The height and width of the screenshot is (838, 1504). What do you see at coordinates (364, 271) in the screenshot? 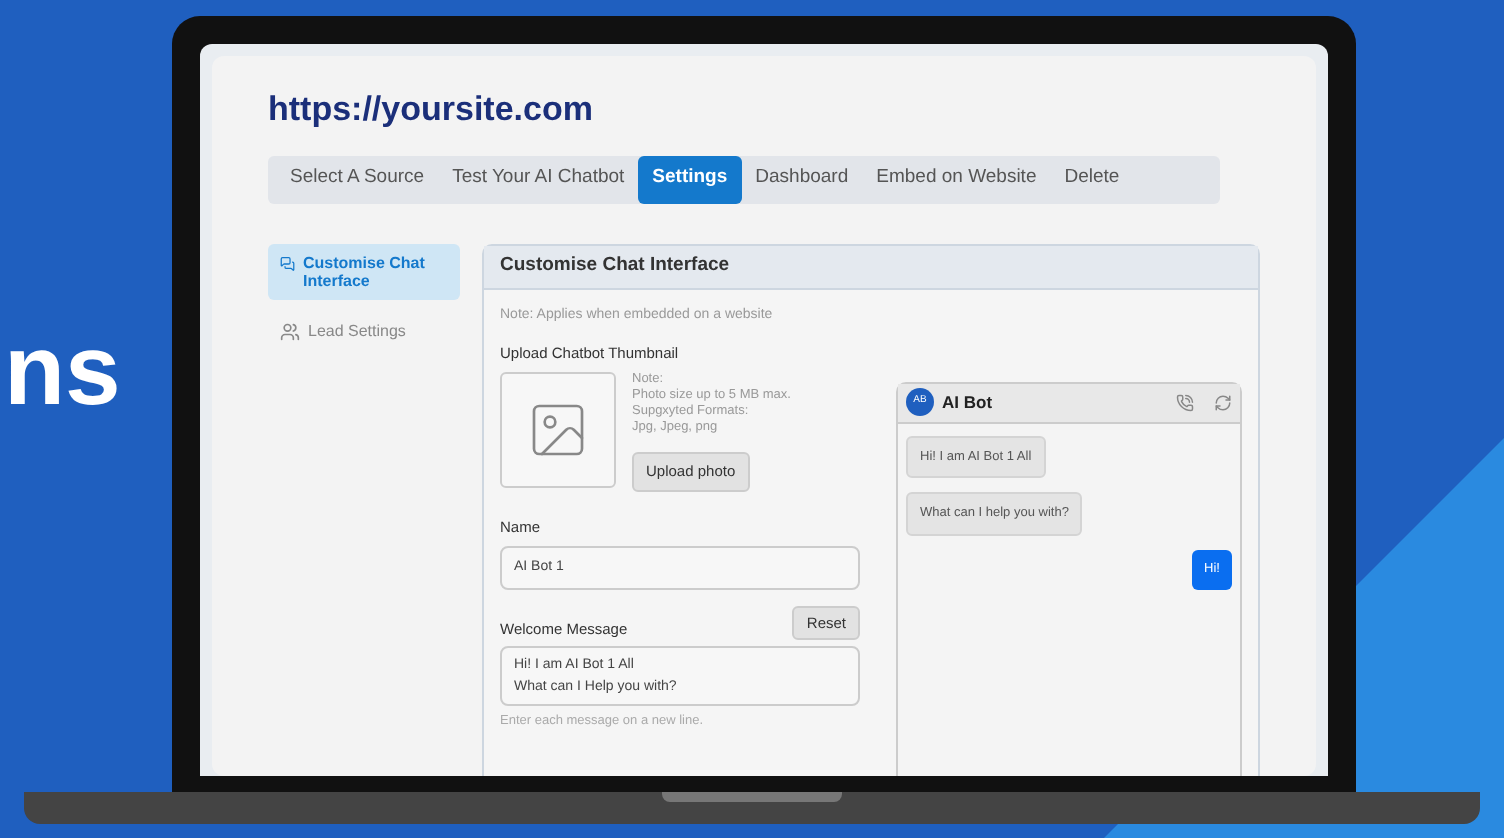
I see `sidebar-item: Customise Chat Interface` at bounding box center [364, 271].